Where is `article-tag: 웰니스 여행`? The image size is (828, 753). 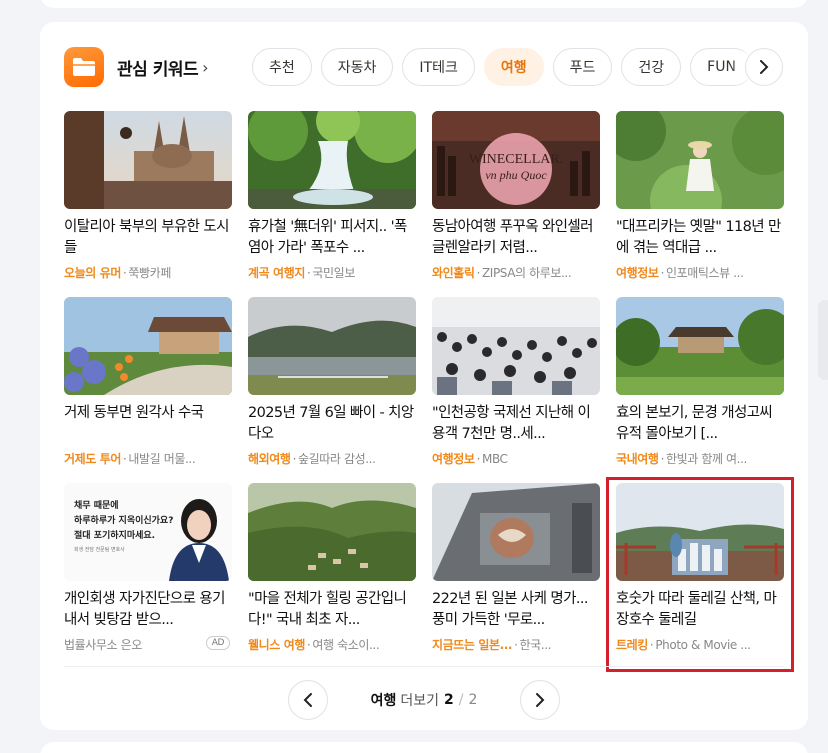 article-tag: 웰니스 여행 is located at coordinates (276, 645).